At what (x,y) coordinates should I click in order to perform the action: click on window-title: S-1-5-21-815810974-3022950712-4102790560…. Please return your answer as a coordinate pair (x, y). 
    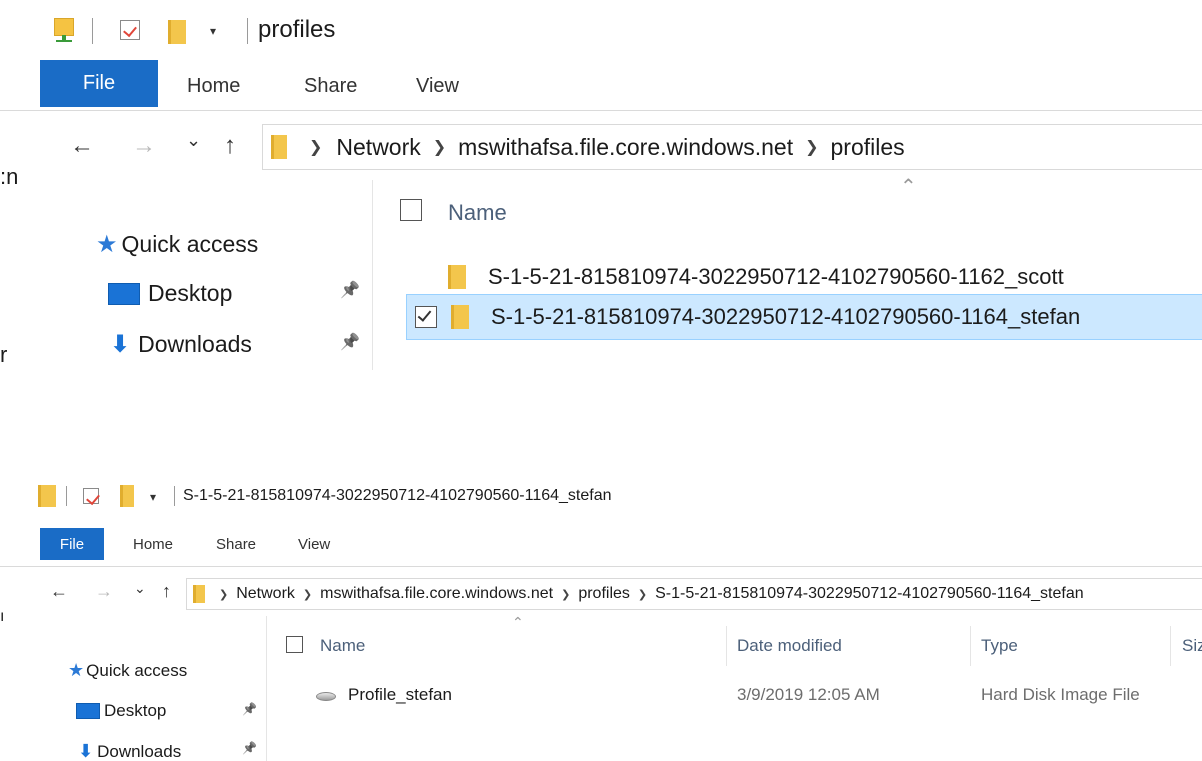
    Looking at the image, I should click on (397, 495).